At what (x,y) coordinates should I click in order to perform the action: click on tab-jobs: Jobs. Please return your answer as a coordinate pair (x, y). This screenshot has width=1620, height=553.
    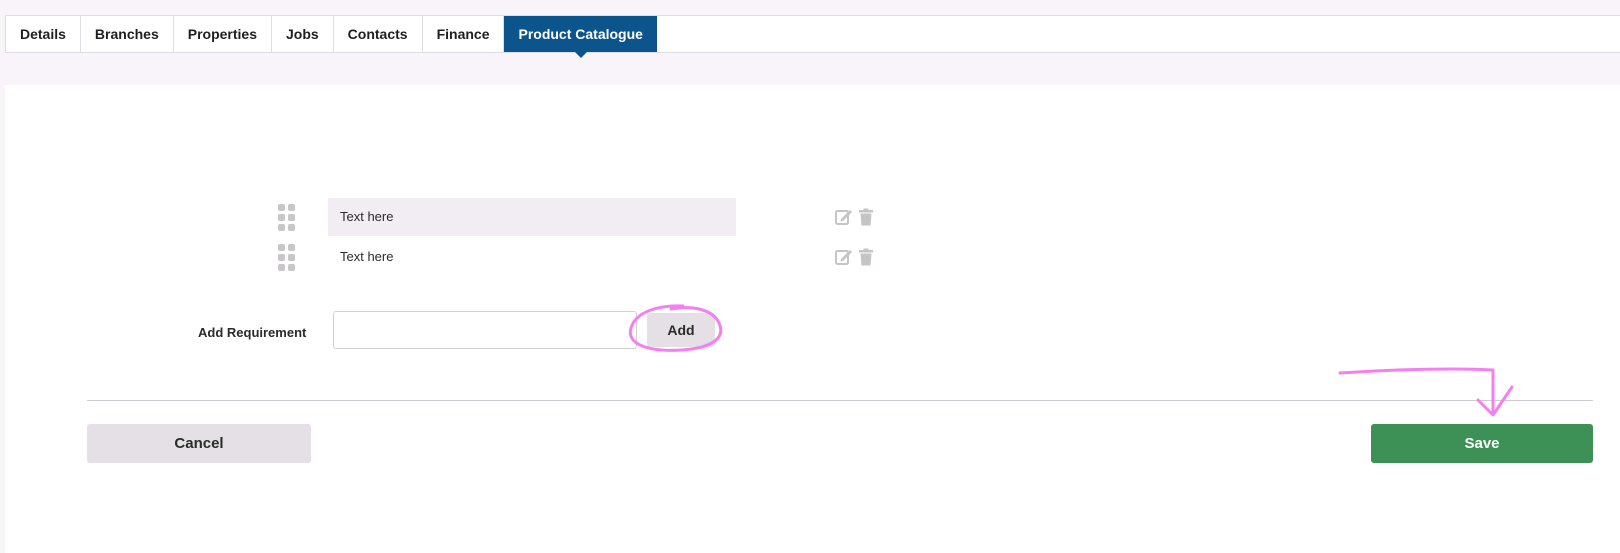
    Looking at the image, I should click on (303, 34).